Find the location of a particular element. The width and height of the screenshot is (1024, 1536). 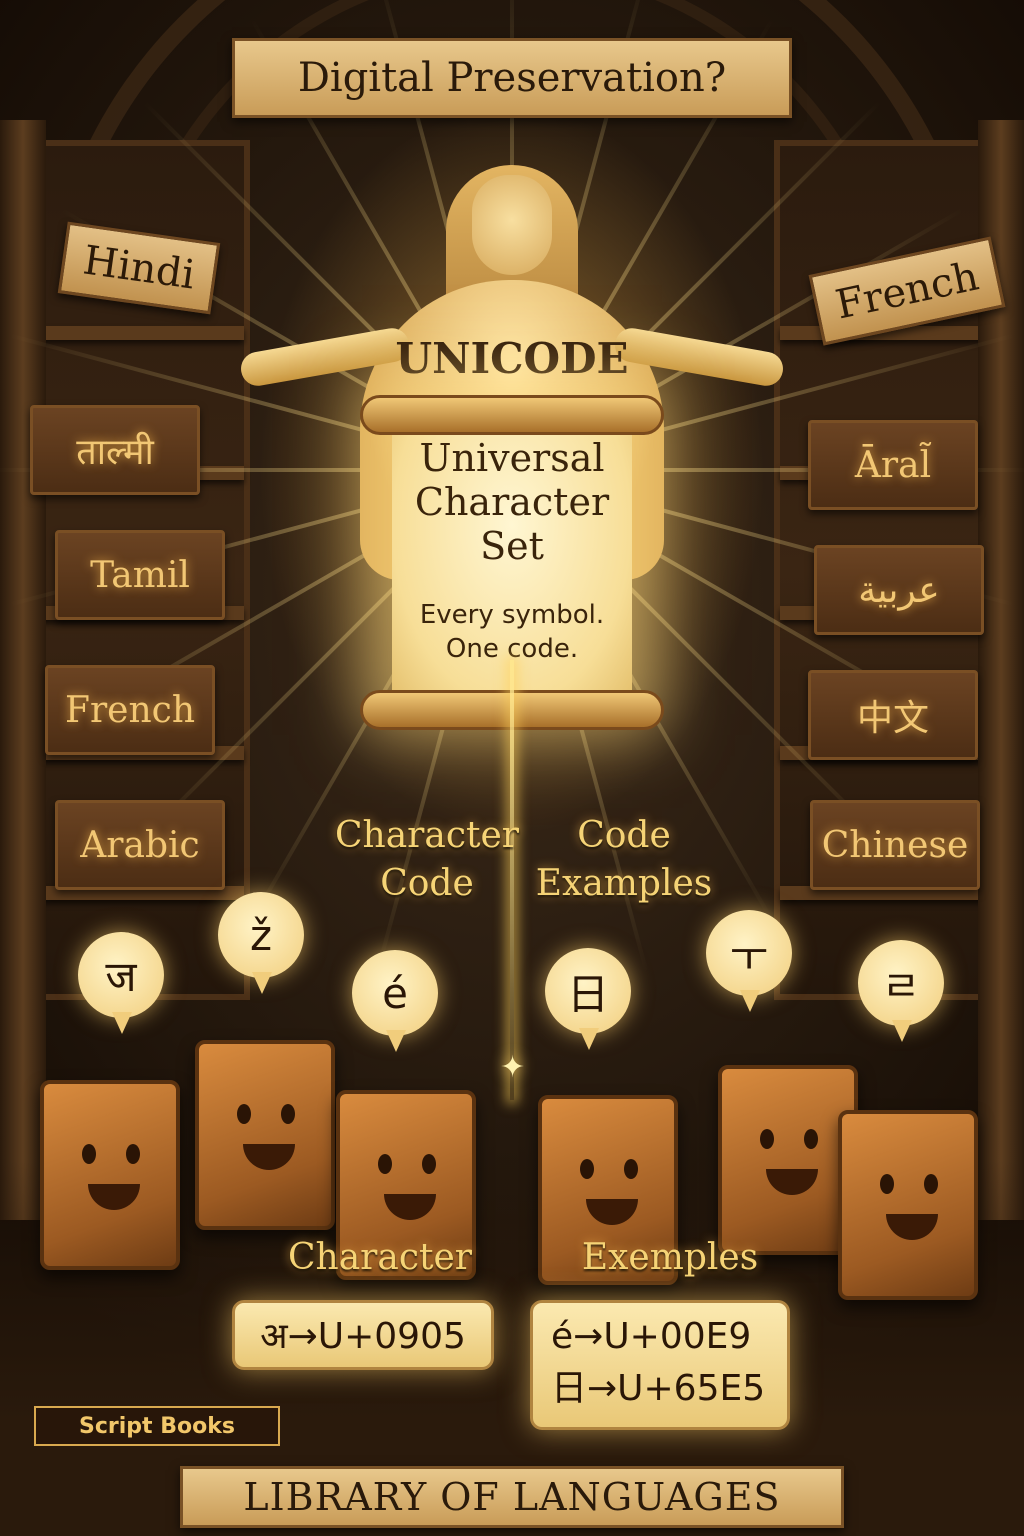

speech-bubble: ㅜ is located at coordinates (749, 961).